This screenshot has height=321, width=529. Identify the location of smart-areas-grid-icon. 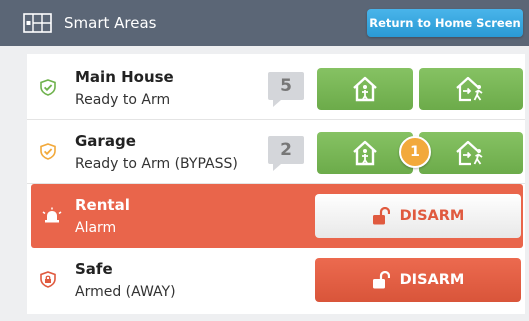
(37, 23).